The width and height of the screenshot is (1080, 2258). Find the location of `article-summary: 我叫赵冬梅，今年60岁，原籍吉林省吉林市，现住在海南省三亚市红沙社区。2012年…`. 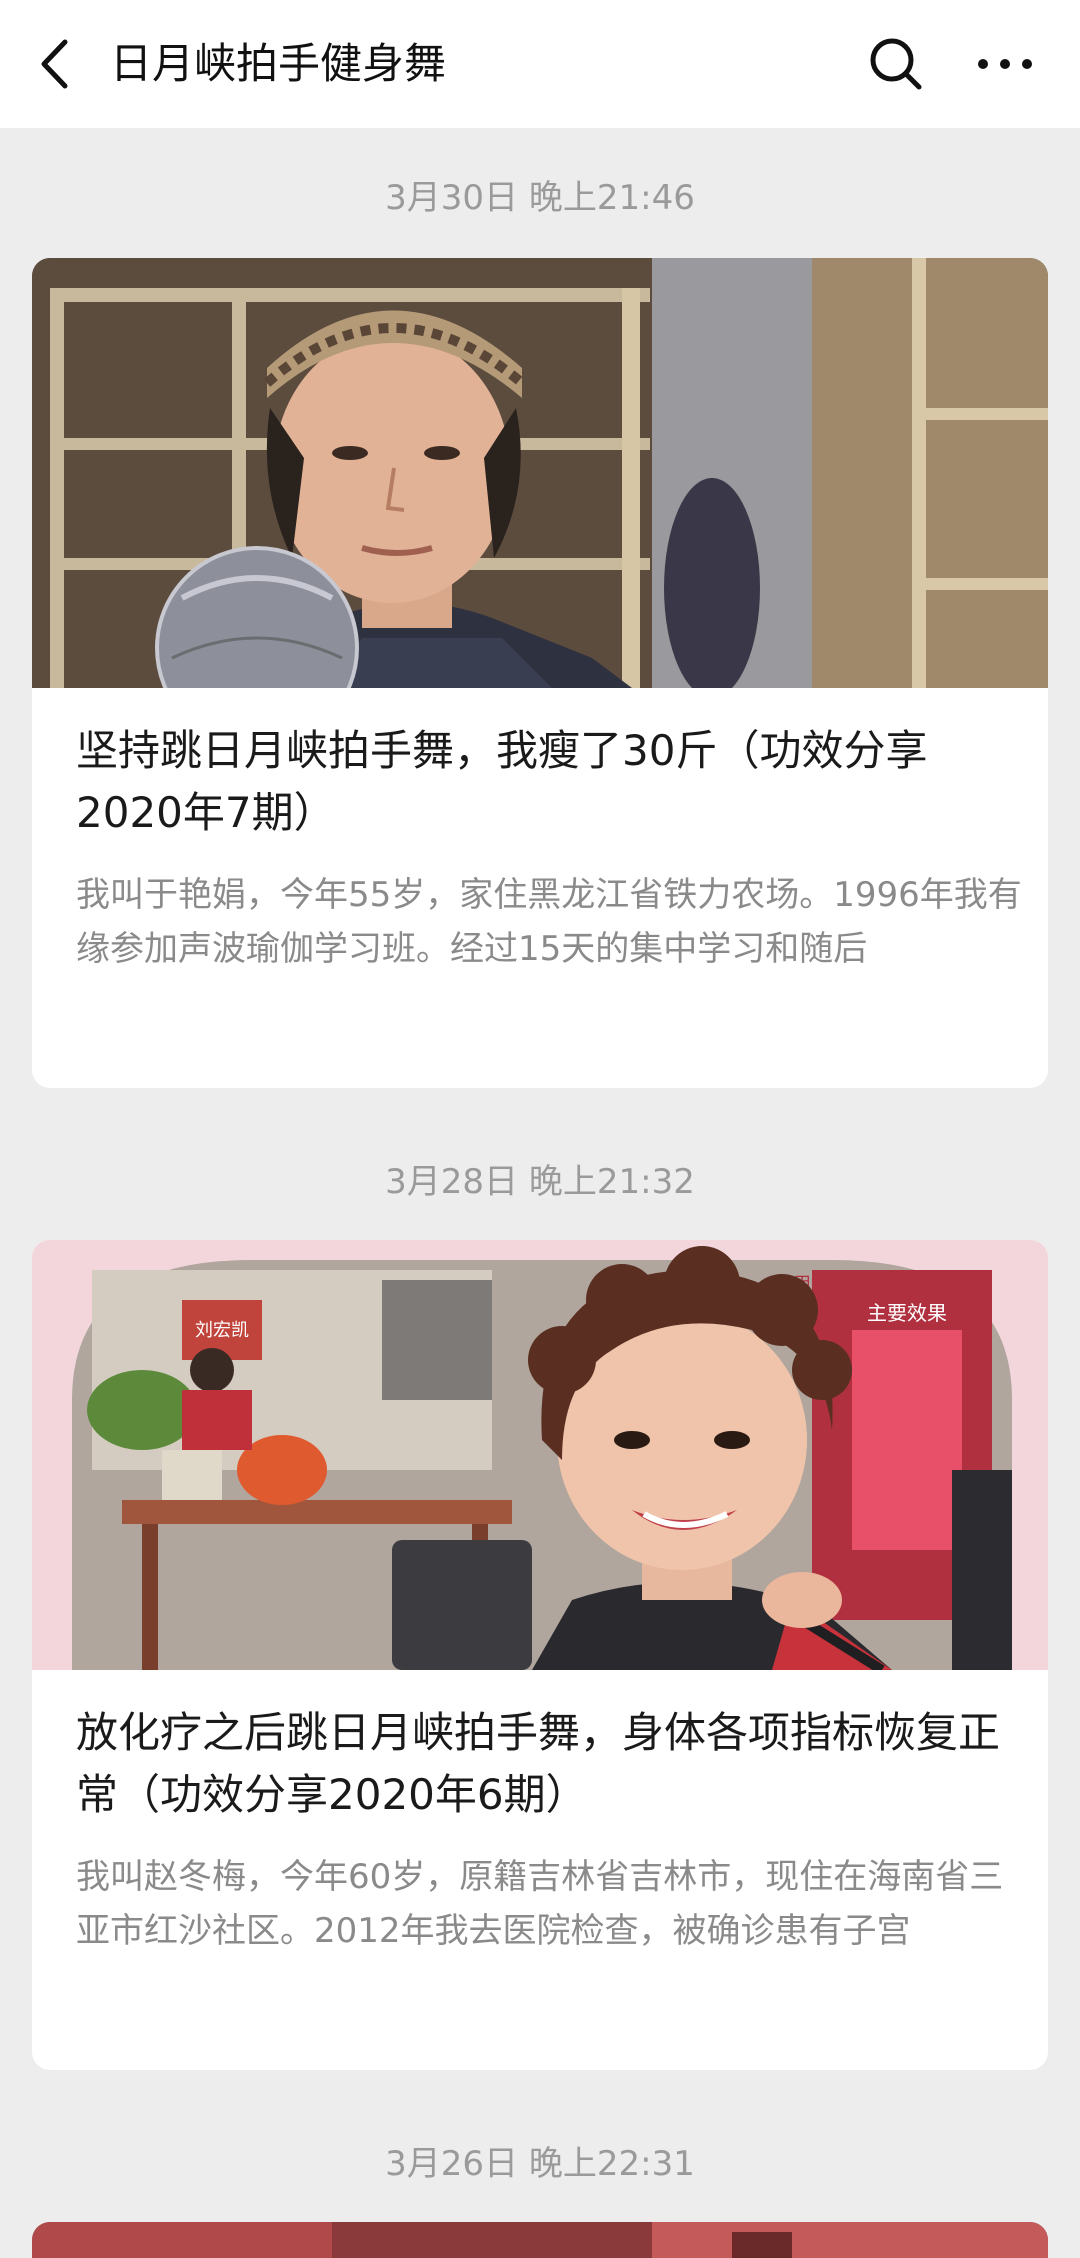

article-summary: 我叫赵冬梅，今年60岁，原籍吉林省吉林市，现住在海南省三亚市红沙社区。2012年… is located at coordinates (540, 1904).